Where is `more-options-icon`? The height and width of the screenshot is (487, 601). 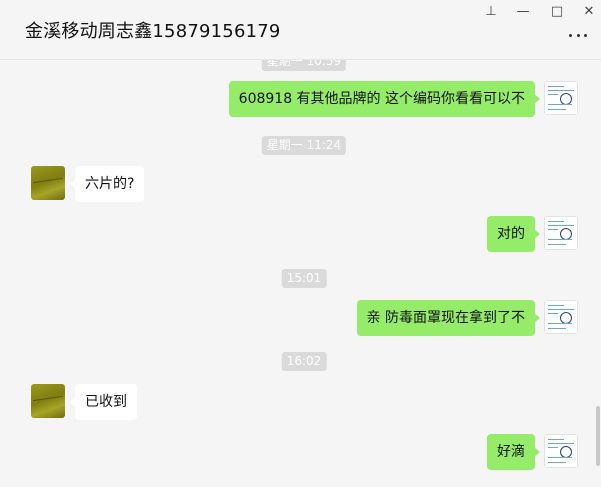 more-options-icon is located at coordinates (578, 35).